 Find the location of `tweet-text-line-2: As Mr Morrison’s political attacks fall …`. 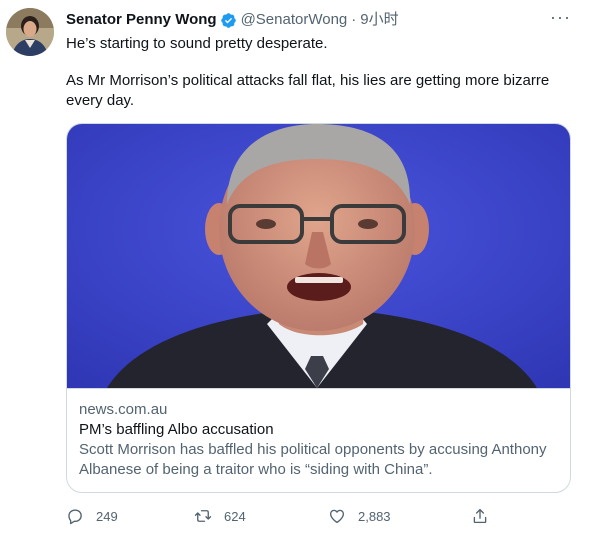

tweet-text-line-2: As Mr Morrison’s political attacks fall … is located at coordinates (308, 90).